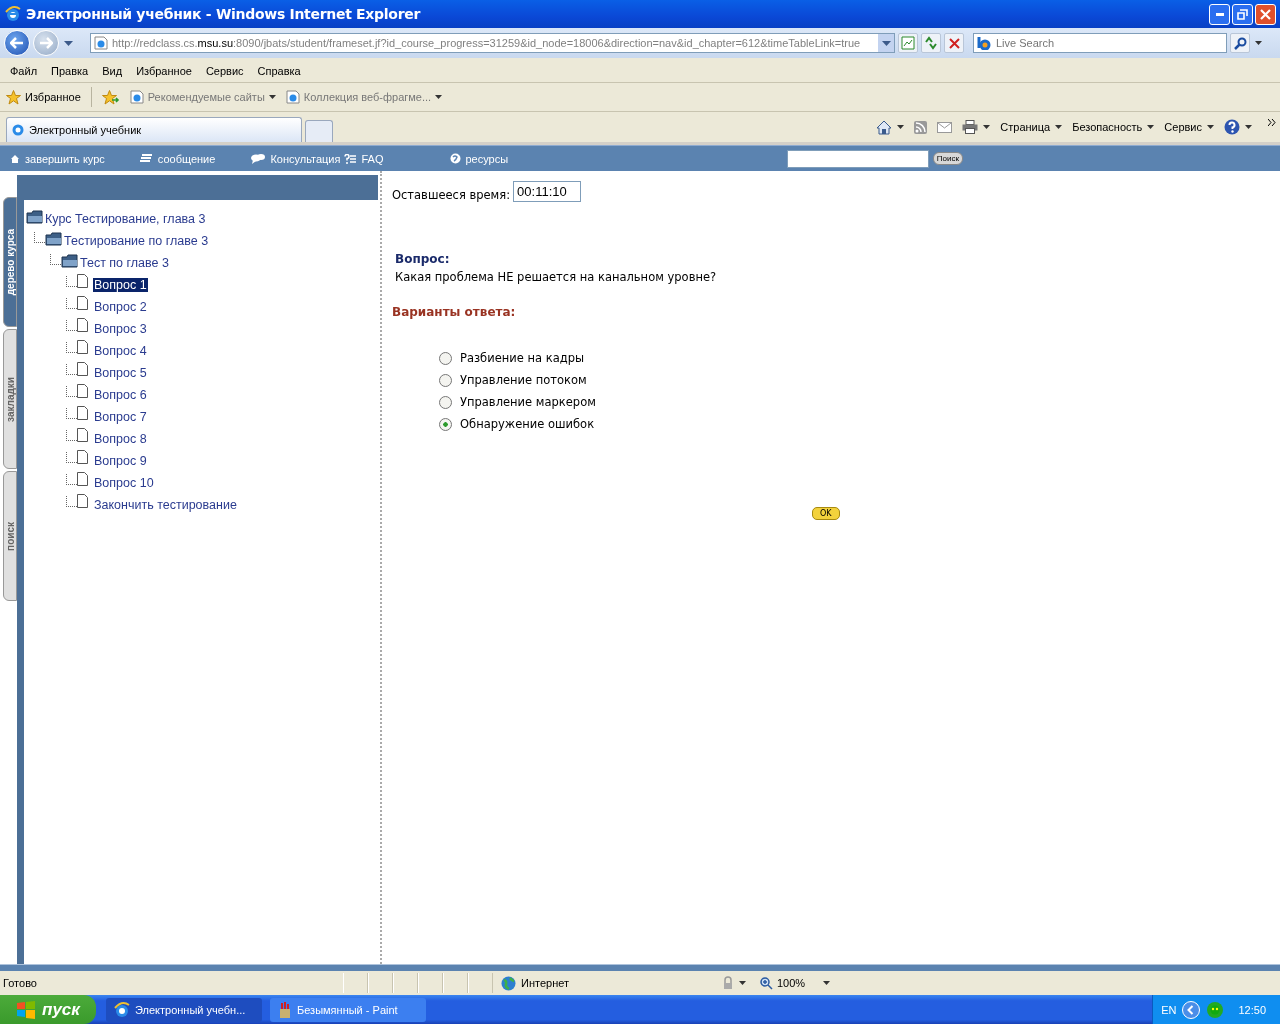 The width and height of the screenshot is (1280, 1024). I want to click on menu-item: Сервис, so click(224, 71).